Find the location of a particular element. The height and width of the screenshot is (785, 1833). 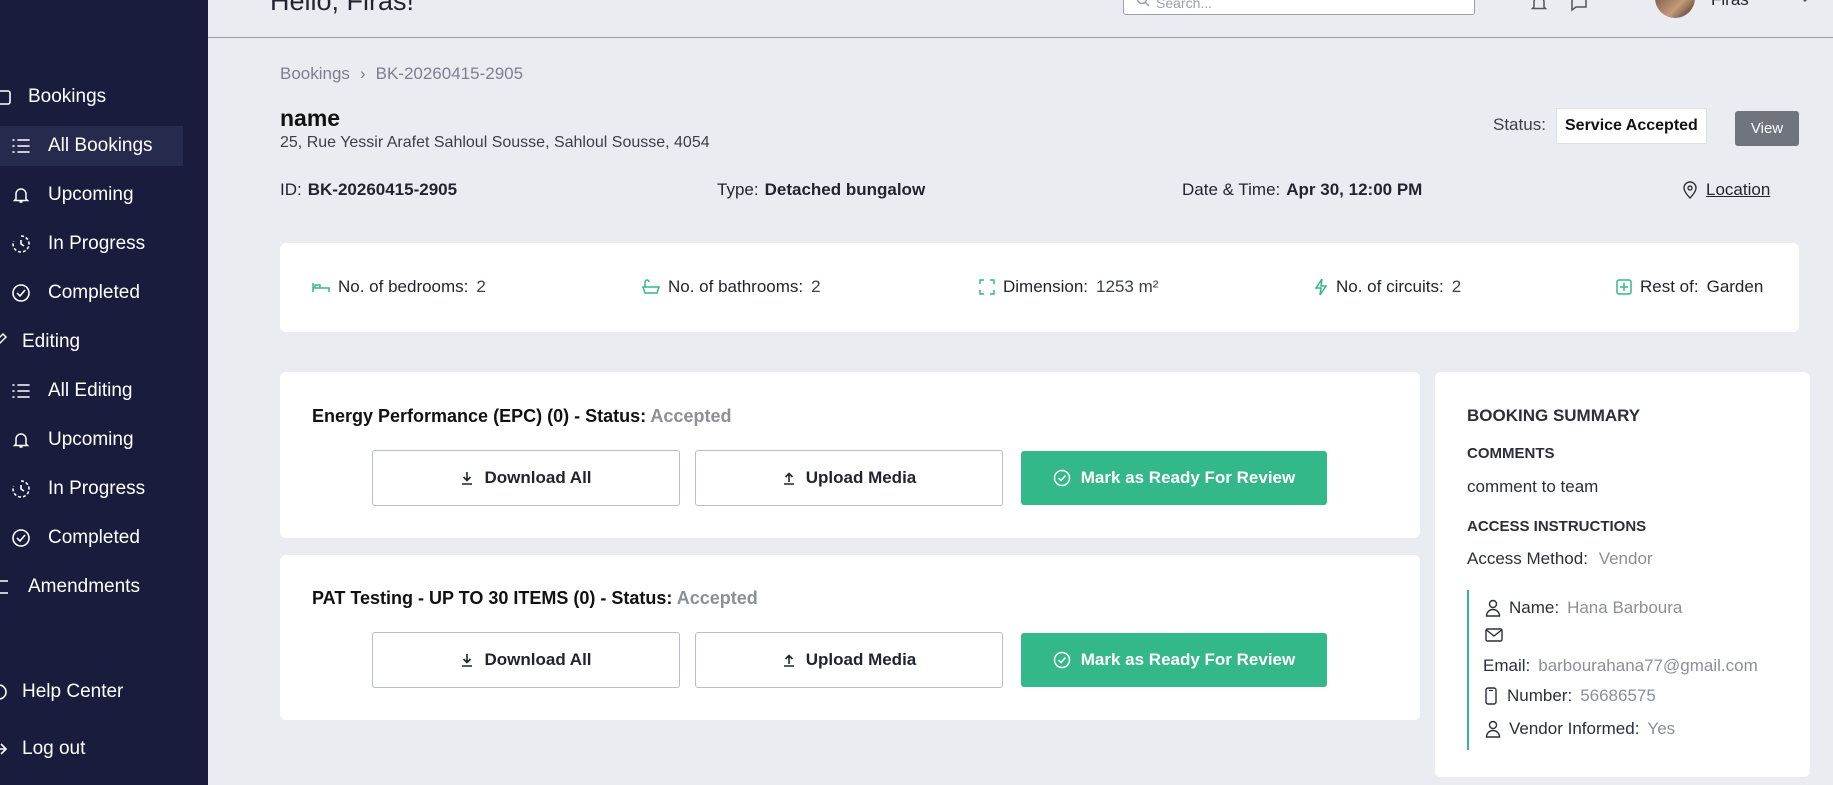

bedrooms-label: No. of bedrooms: is located at coordinates (403, 286).